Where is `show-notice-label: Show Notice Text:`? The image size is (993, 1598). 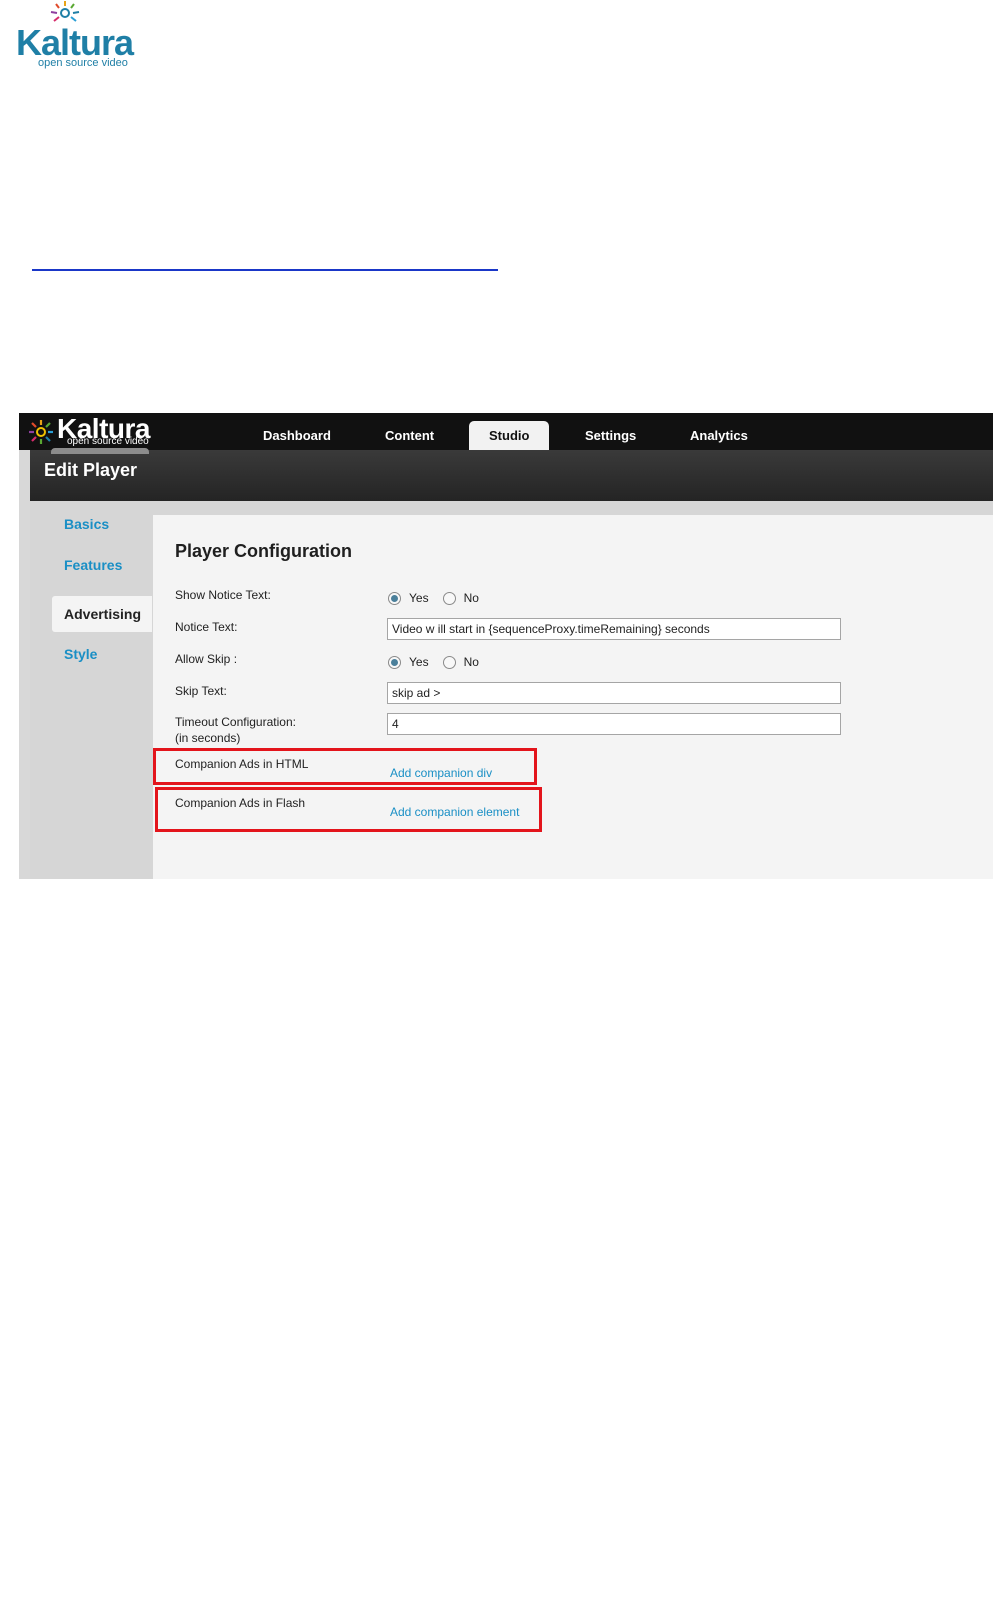
show-notice-label: Show Notice Text: is located at coordinates (223, 595).